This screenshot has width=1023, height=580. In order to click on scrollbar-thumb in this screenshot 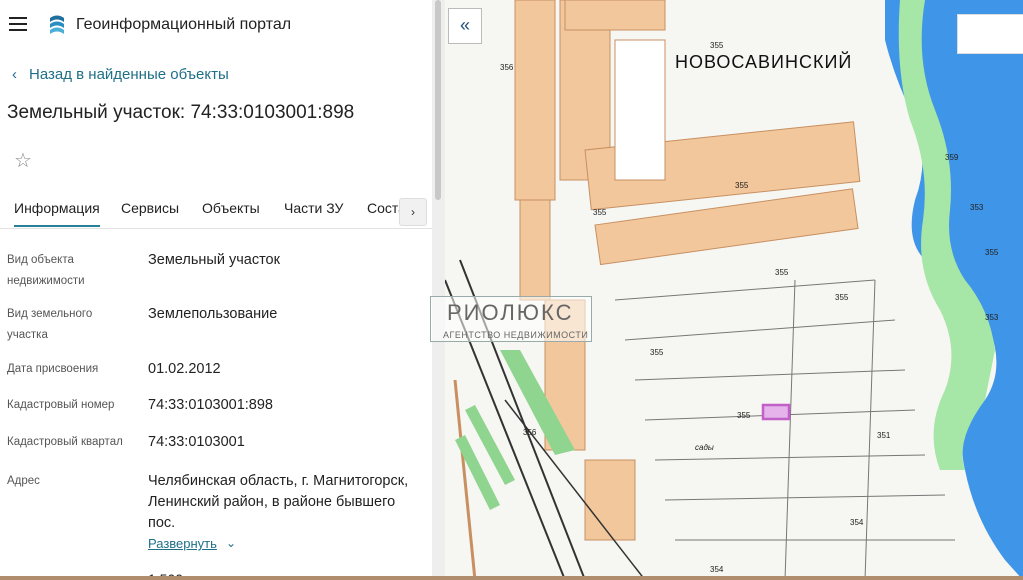, I will do `click(438, 100)`.